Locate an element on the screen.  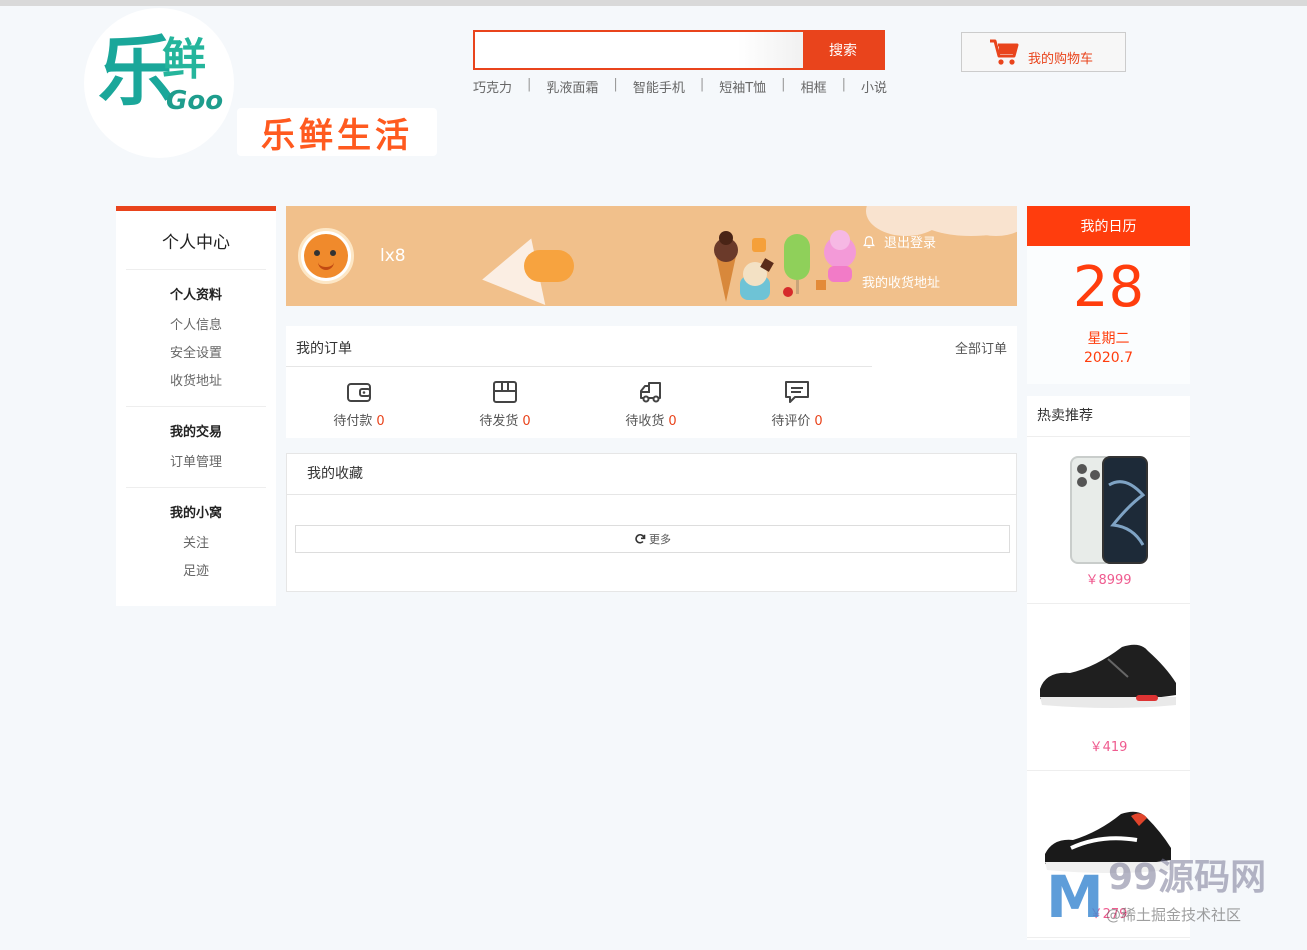
hot-product: ￥419 is located at coordinates (1108, 687).